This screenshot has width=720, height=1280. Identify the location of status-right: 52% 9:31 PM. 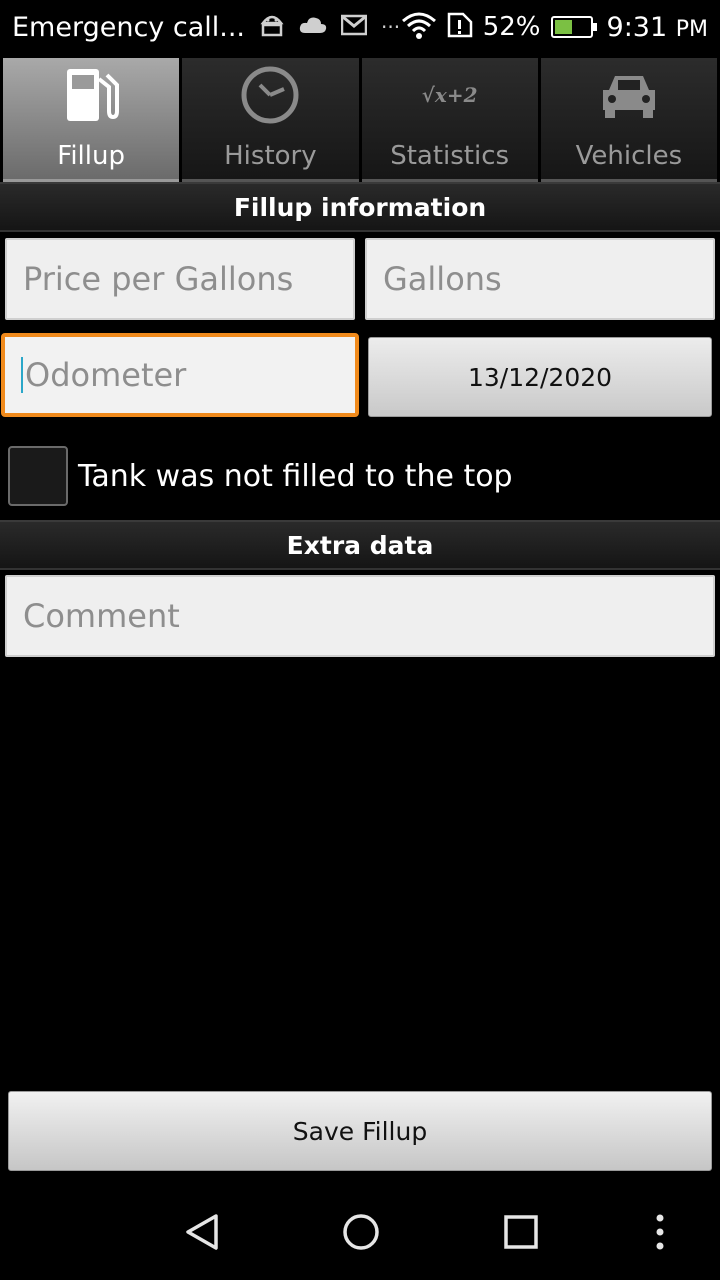
(554, 27).